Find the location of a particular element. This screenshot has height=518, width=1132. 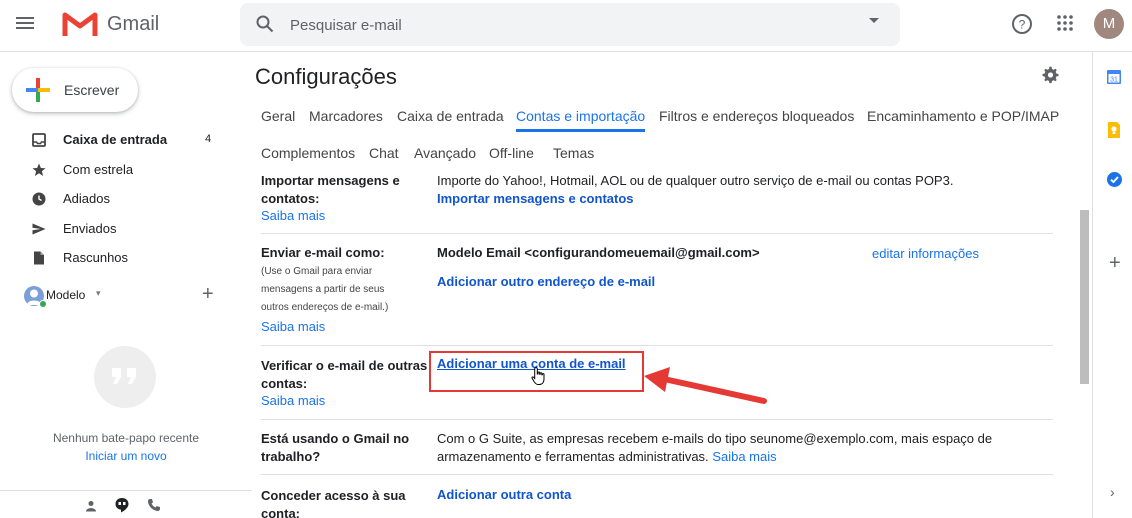

calendar-icon: 31 is located at coordinates (1114, 78).